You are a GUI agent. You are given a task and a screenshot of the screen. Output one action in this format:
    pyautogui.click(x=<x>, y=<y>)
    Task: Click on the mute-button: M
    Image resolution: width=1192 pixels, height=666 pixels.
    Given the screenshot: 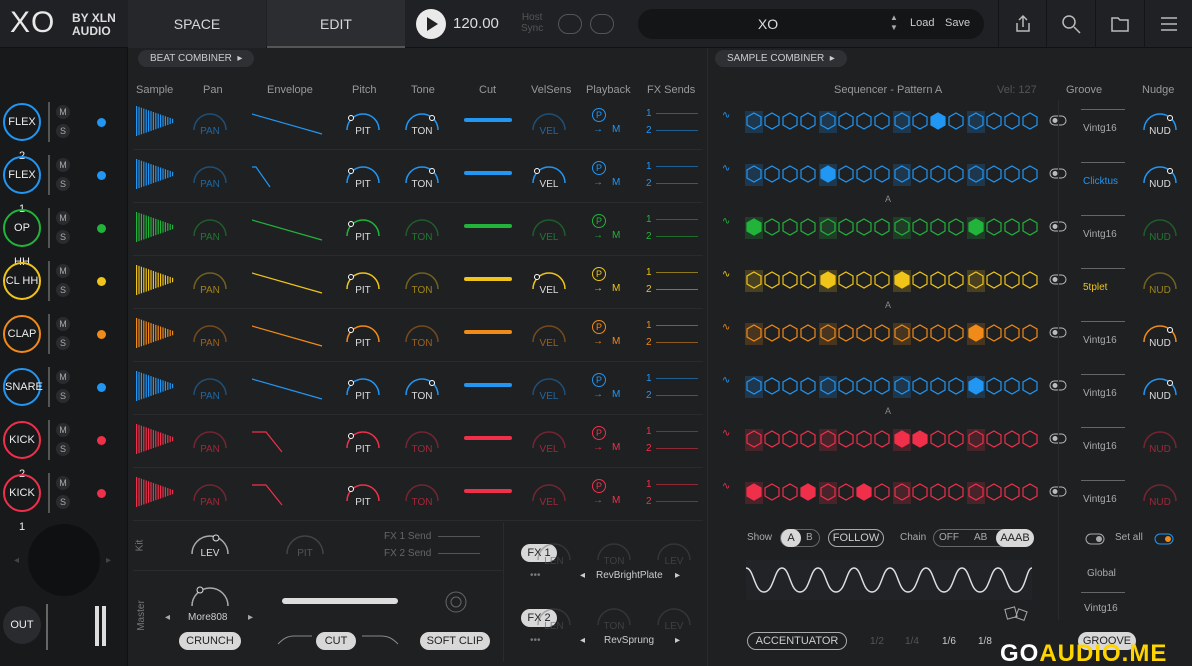 What is the action you would take?
    pyautogui.click(x=63, y=112)
    